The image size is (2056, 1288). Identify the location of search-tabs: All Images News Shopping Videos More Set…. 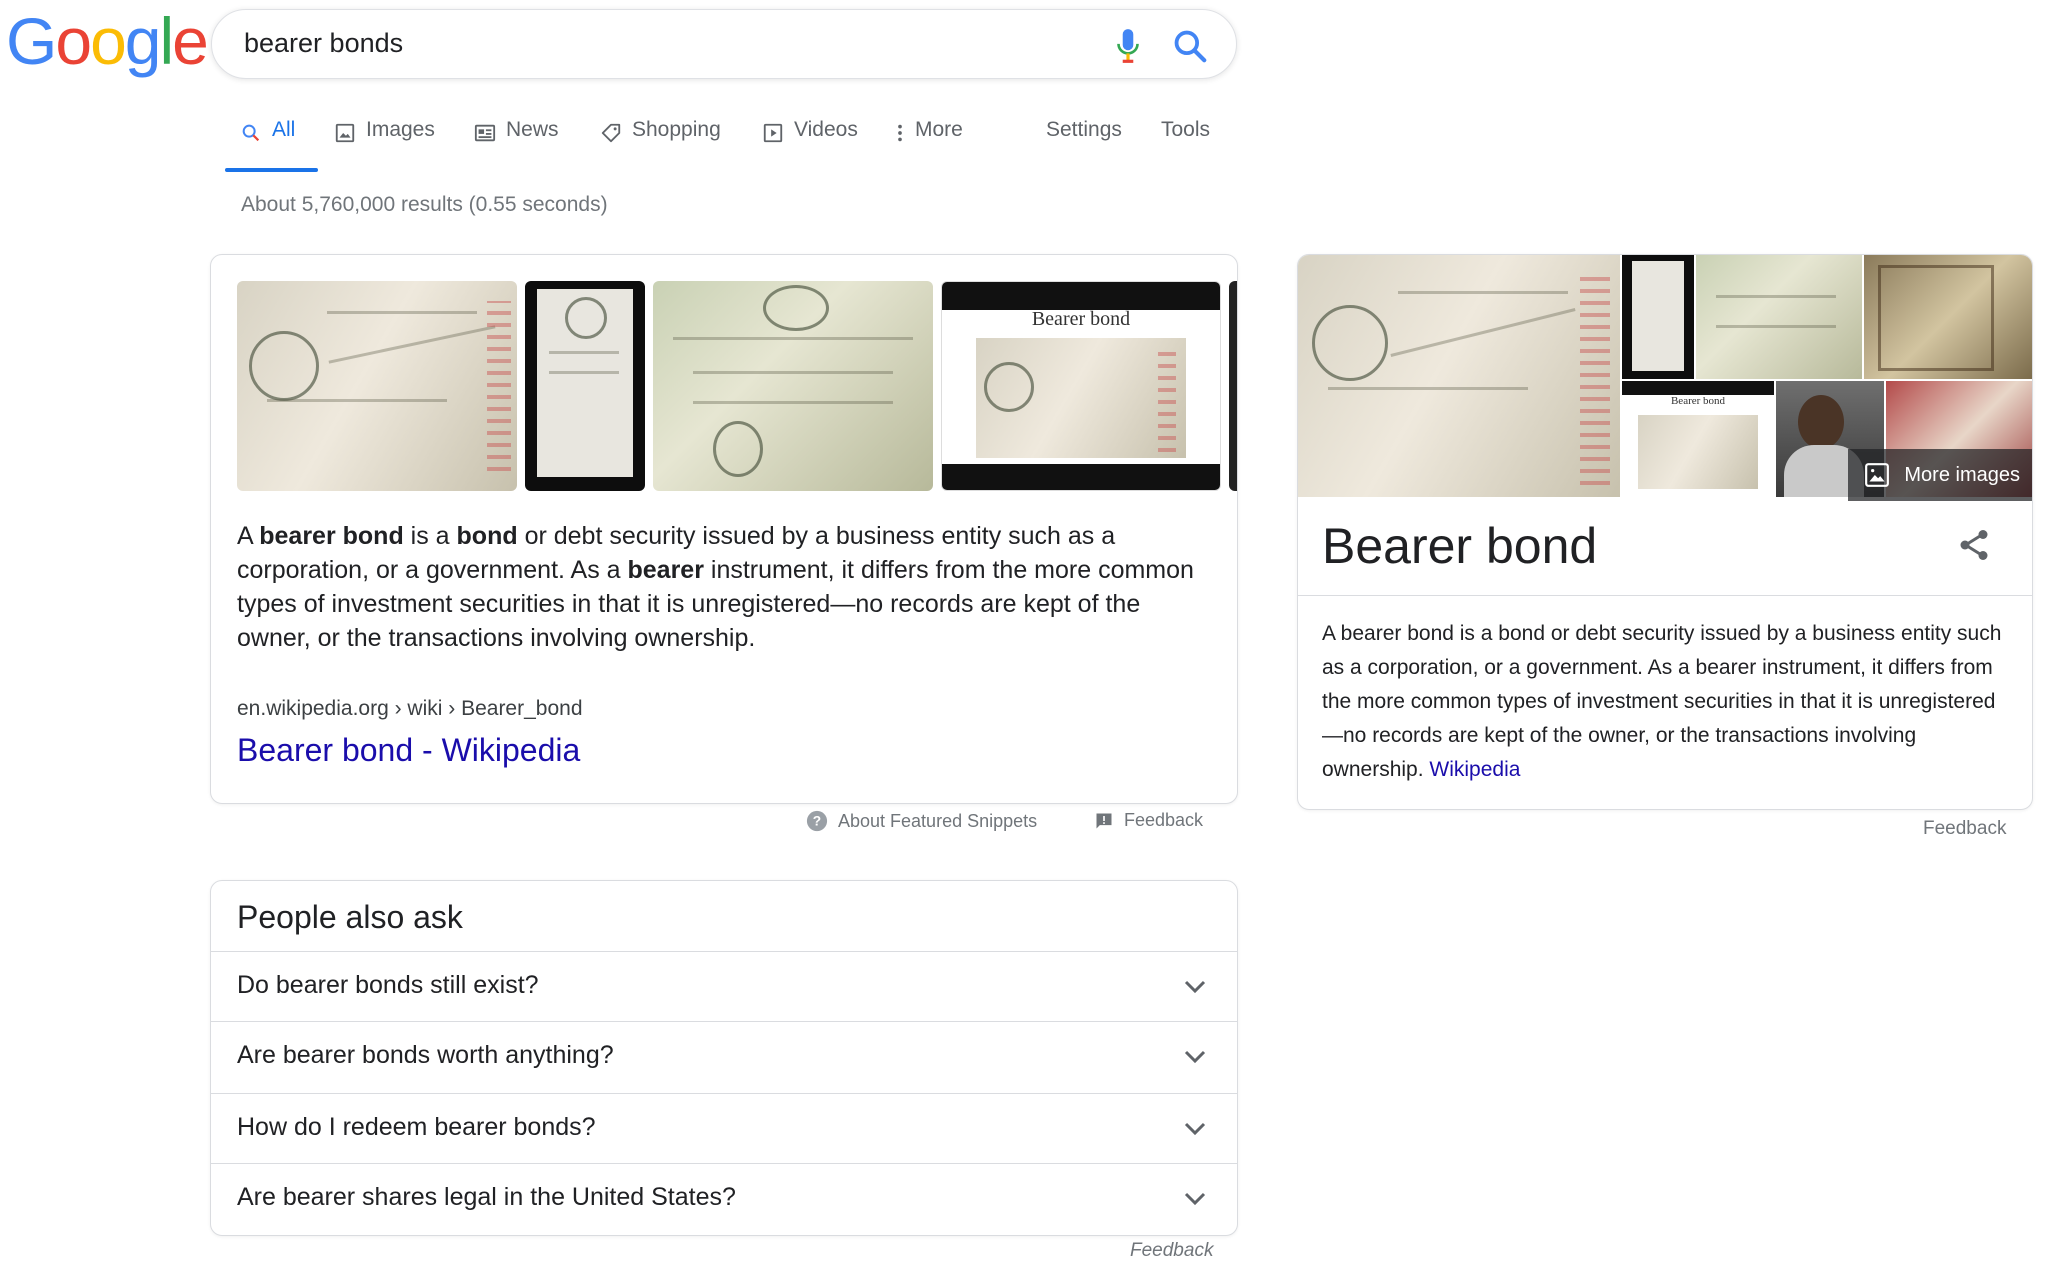
(620, 146).